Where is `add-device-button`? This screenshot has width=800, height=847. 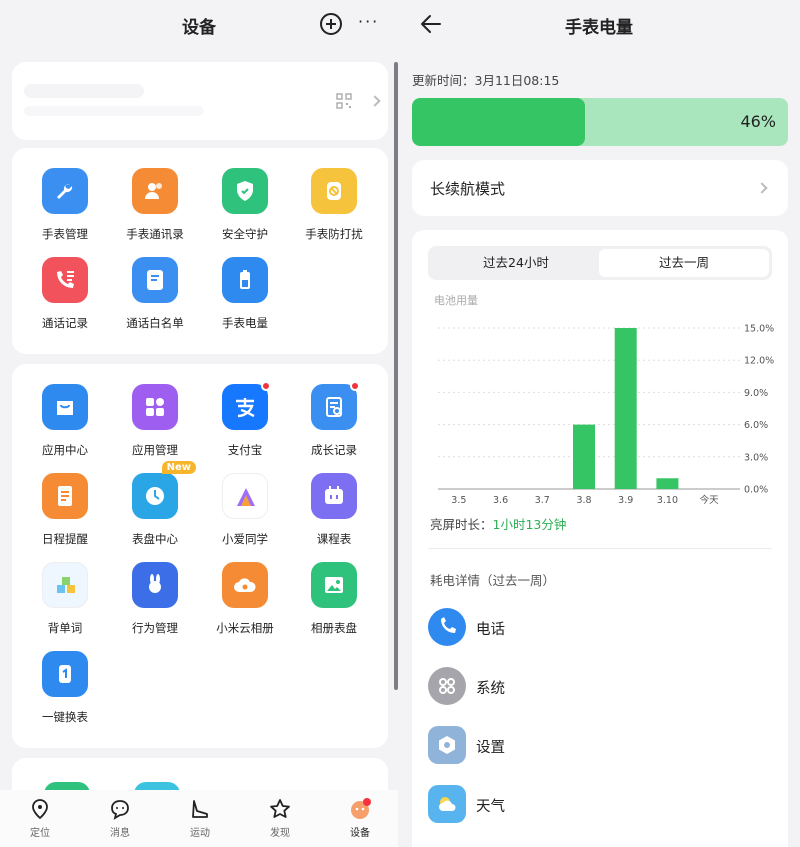 add-device-button is located at coordinates (331, 24).